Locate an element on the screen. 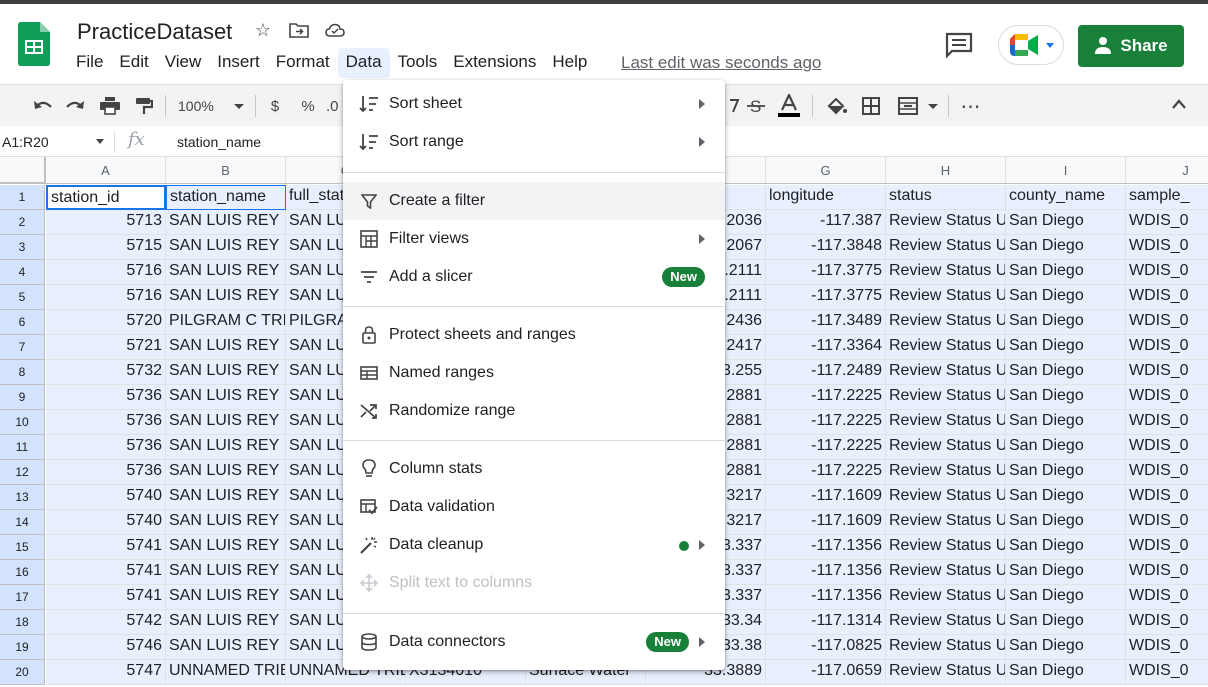 Image resolution: width=1208 pixels, height=687 pixels. column-header-h: H is located at coordinates (946, 170).